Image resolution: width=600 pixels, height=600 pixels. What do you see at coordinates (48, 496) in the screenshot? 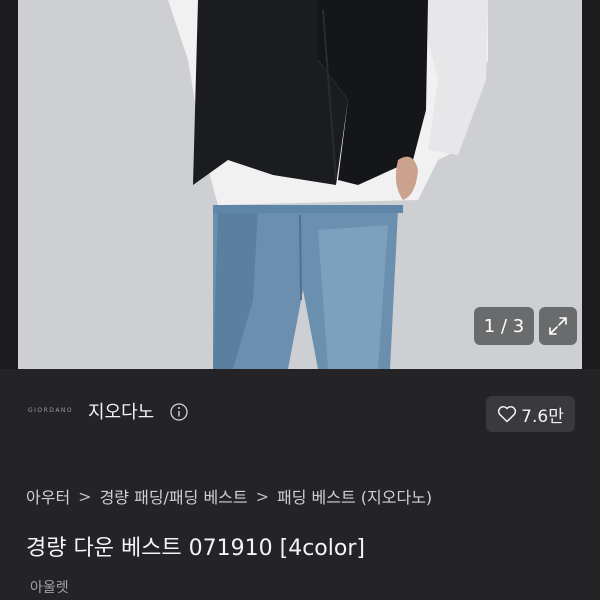
I see `breadcrumb-item-outer: 아우터` at bounding box center [48, 496].